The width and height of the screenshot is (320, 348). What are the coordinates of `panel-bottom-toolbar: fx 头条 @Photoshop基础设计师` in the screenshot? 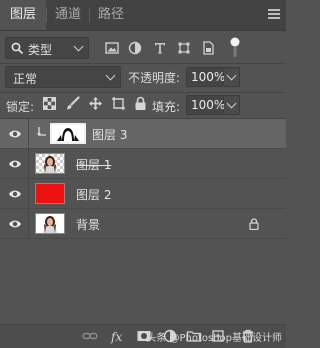 It's located at (143, 336).